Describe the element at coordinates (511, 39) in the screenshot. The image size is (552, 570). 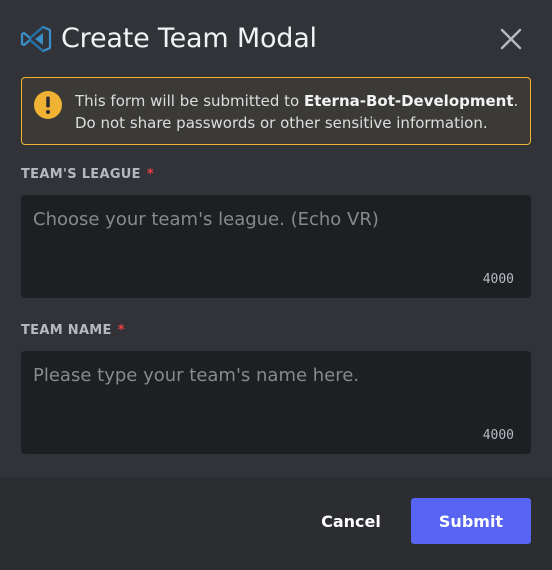
I see `close-icon` at that location.